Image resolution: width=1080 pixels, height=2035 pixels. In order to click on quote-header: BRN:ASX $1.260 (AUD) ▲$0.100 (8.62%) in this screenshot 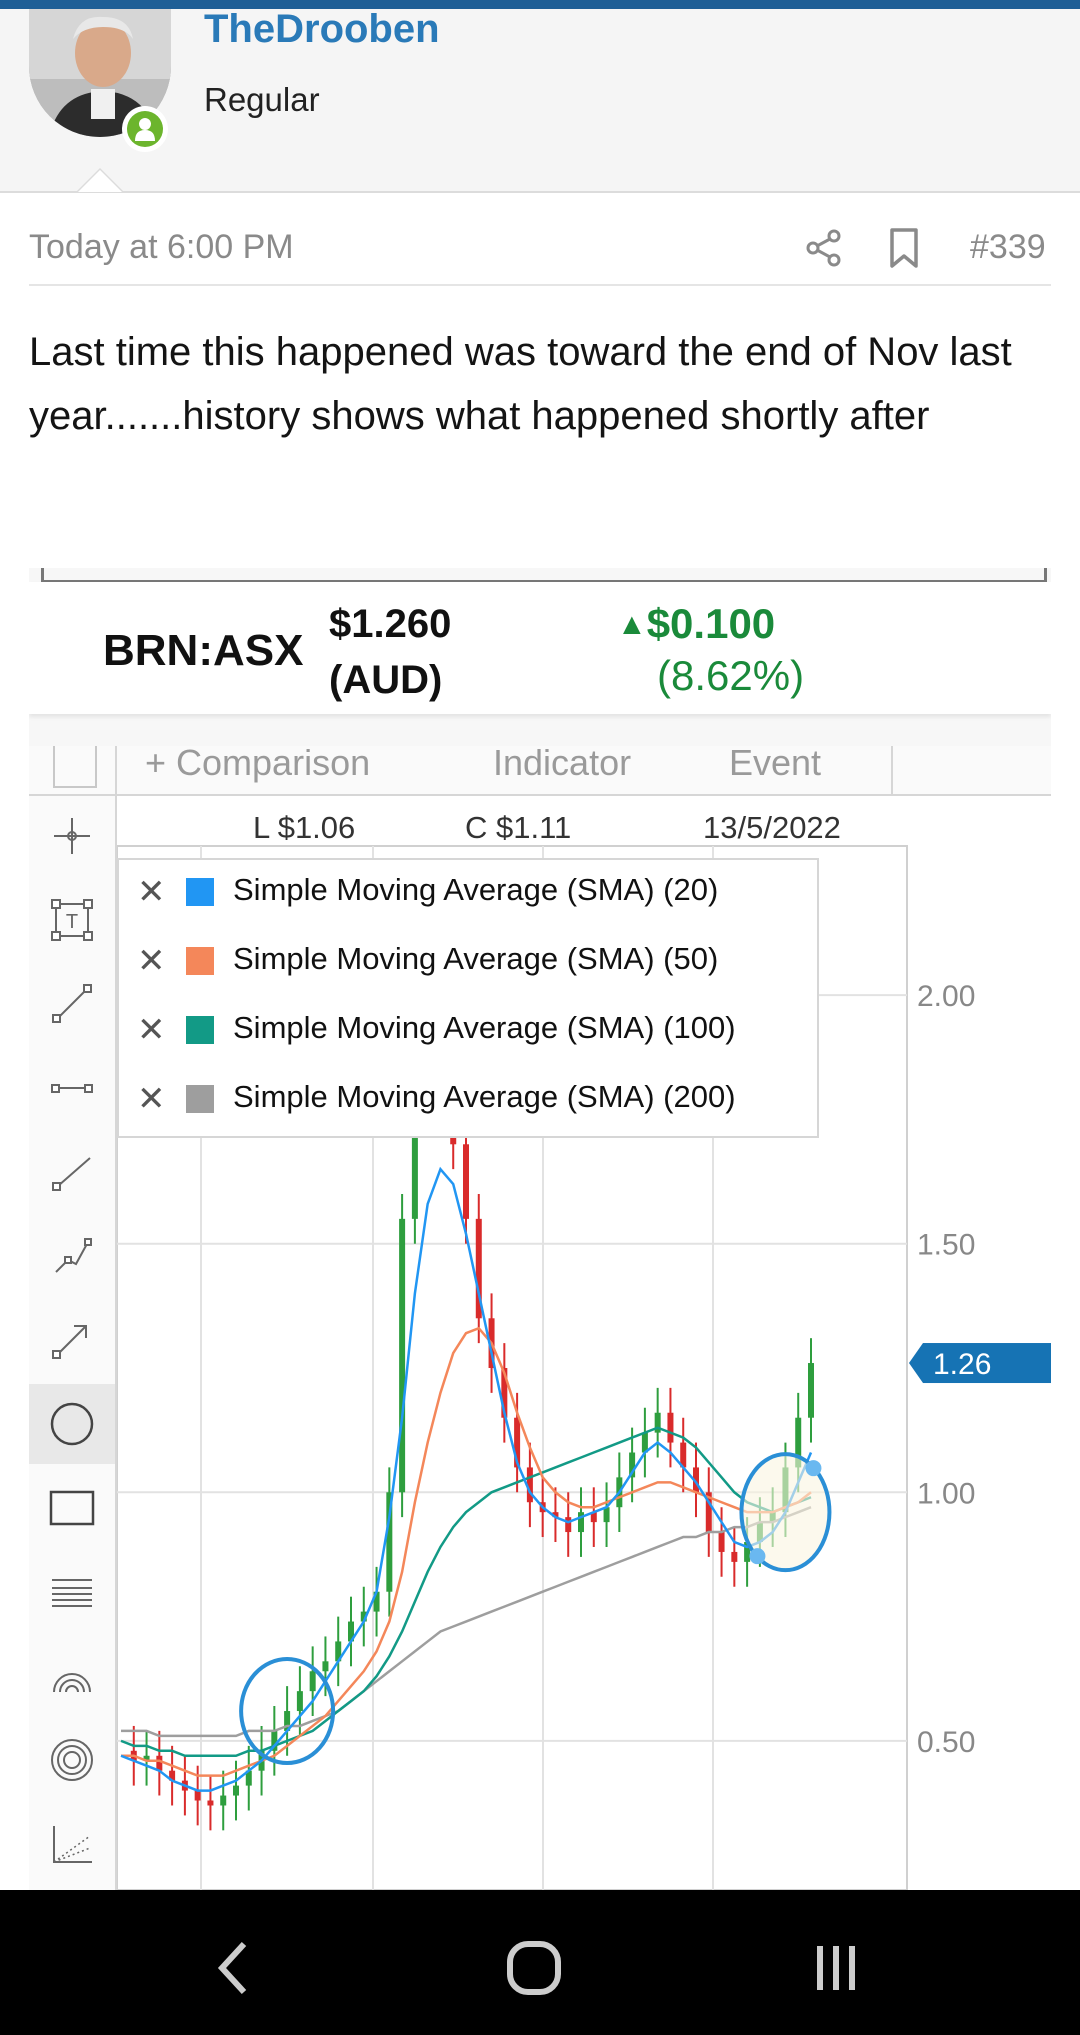, I will do `click(540, 648)`.